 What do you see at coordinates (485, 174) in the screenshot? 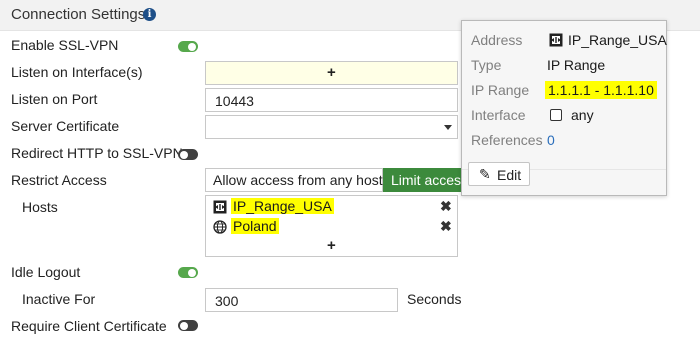
I see `pencil-icon: ✎` at bounding box center [485, 174].